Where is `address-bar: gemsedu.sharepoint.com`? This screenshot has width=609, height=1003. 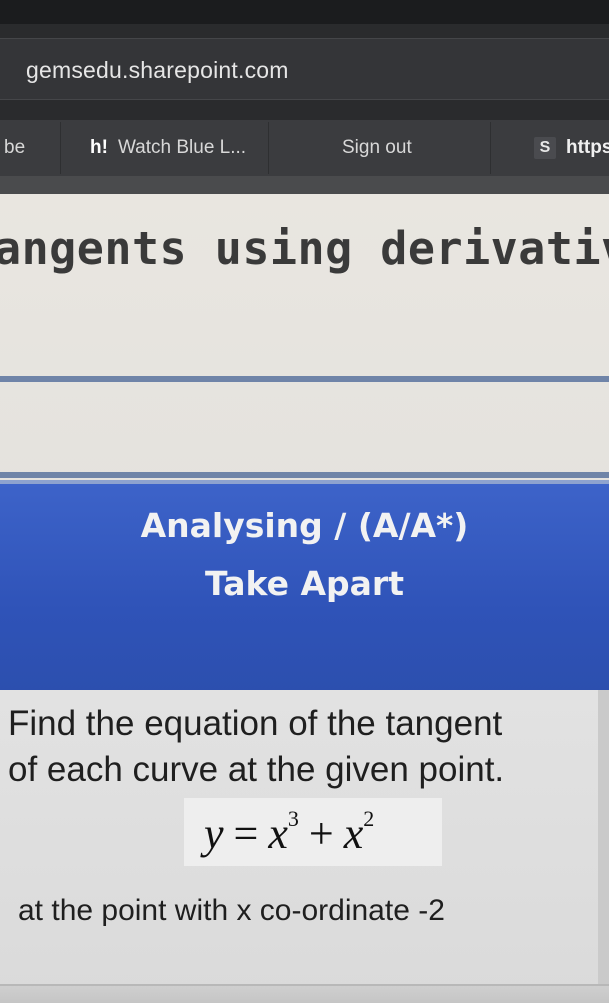
address-bar: gemsedu.sharepoint.com is located at coordinates (304, 69).